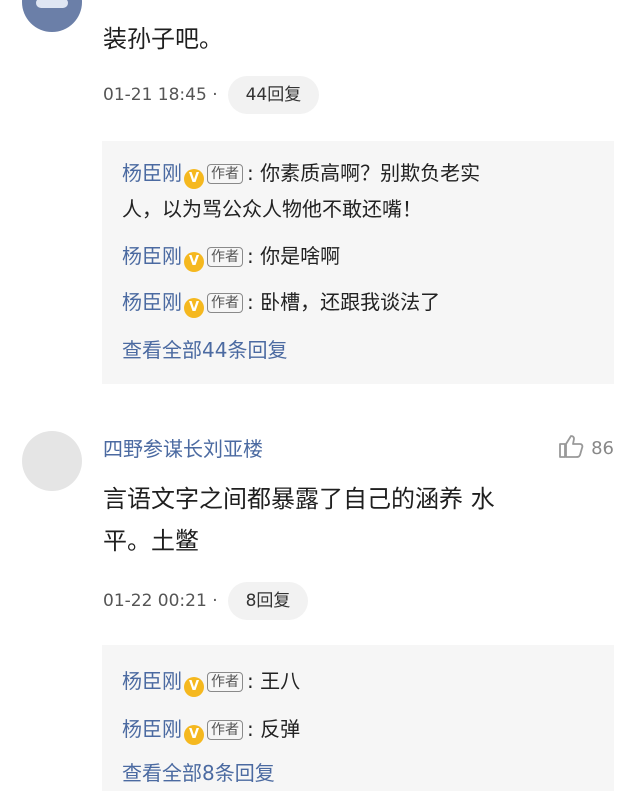  I want to click on reply-item: 杨臣刚 V 作者: 你是啥啊, so click(362, 256).